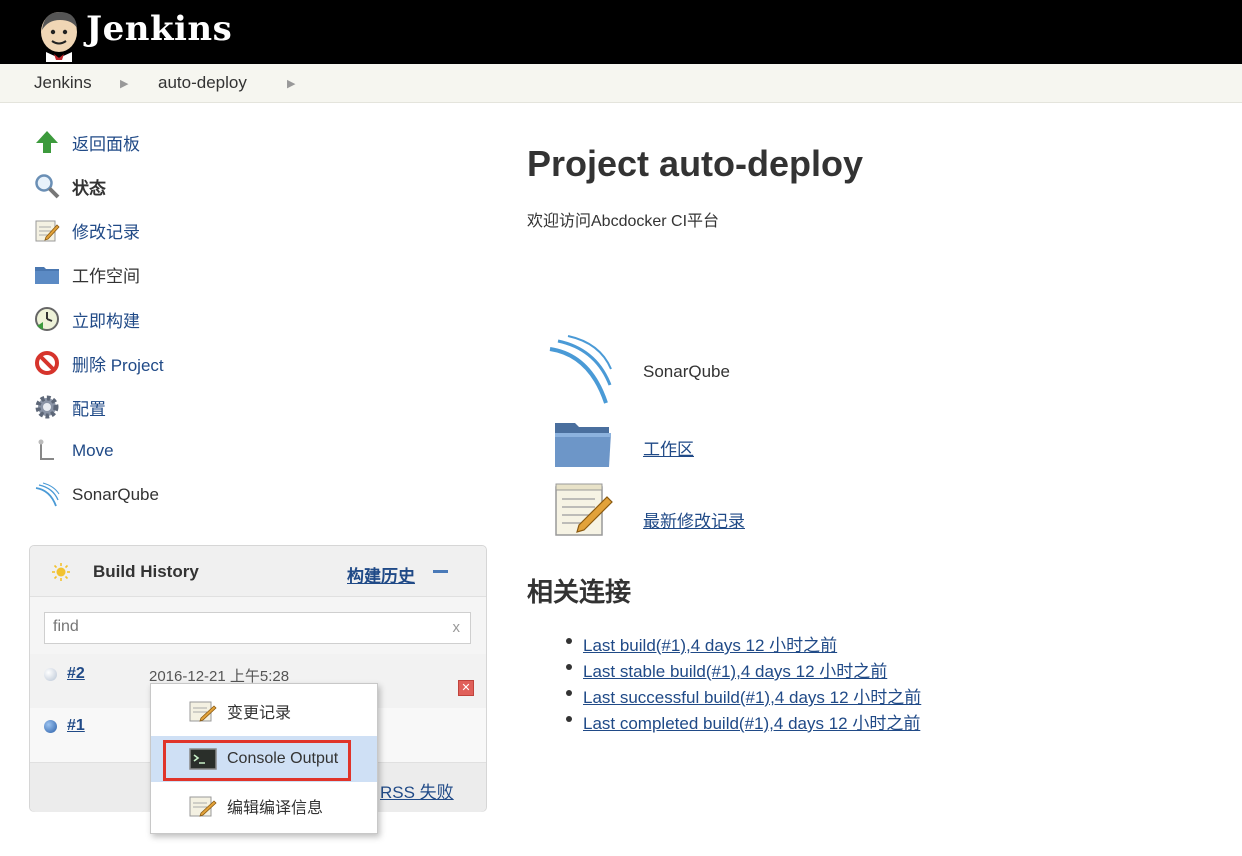  I want to click on task-label: 返回面板, so click(106, 144).